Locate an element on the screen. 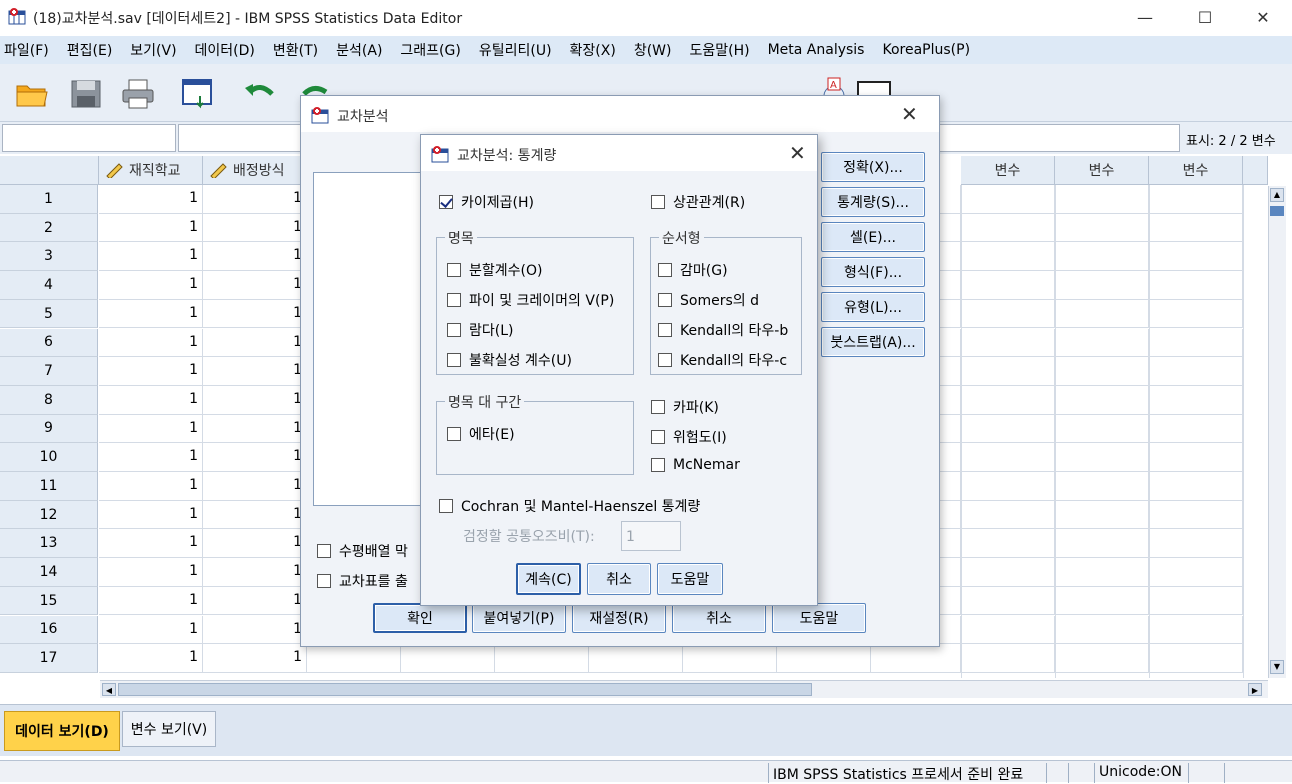 The width and height of the screenshot is (1292, 784). row-header: 16 is located at coordinates (49, 630).